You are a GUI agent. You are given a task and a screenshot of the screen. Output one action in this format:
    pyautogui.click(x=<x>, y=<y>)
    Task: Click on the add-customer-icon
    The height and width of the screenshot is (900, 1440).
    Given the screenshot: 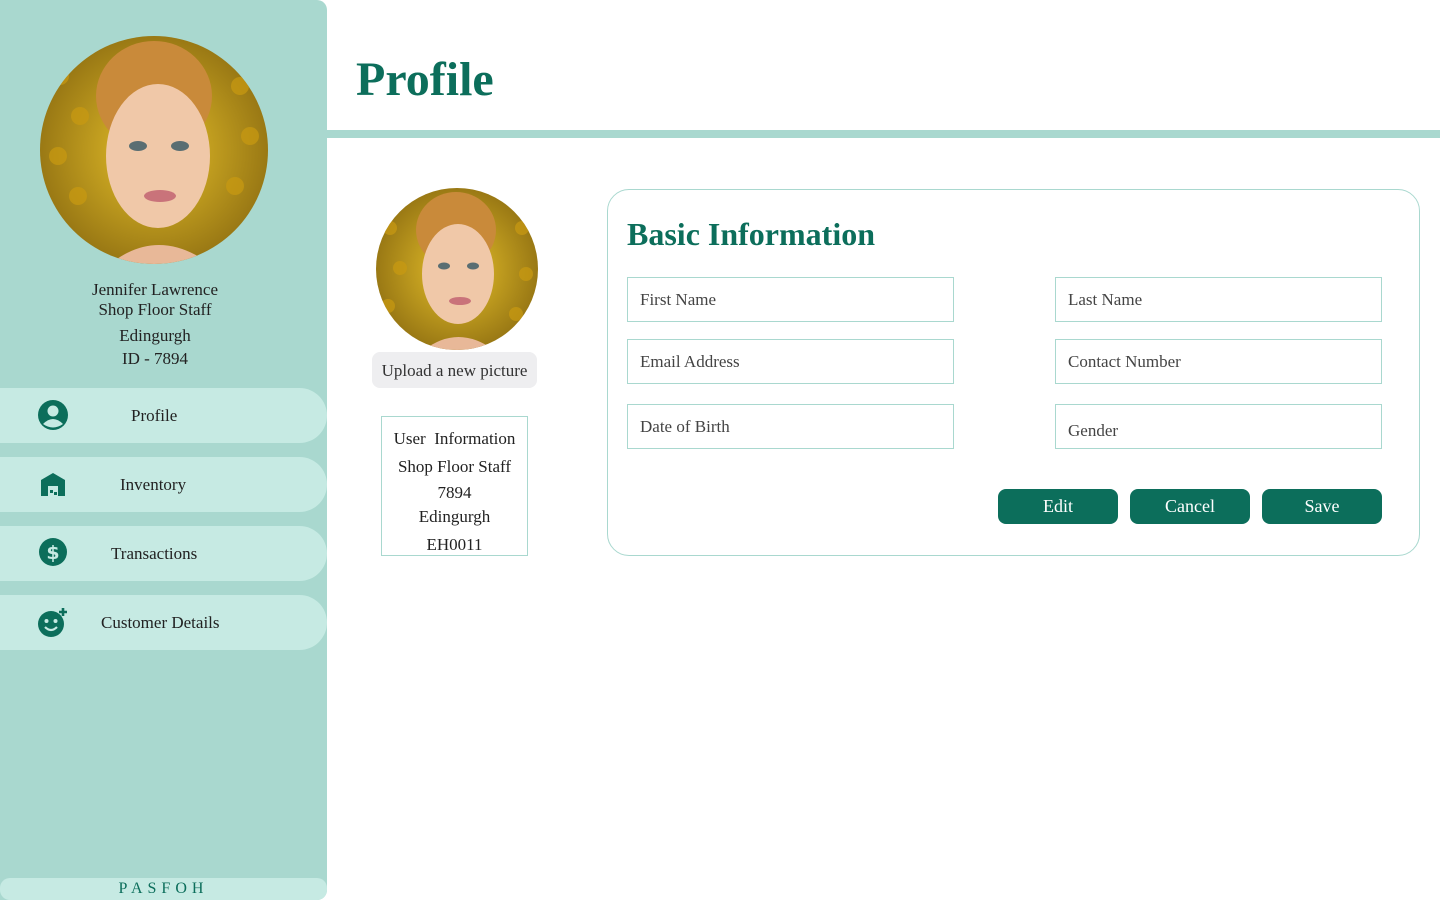 What is the action you would take?
    pyautogui.click(x=52, y=622)
    